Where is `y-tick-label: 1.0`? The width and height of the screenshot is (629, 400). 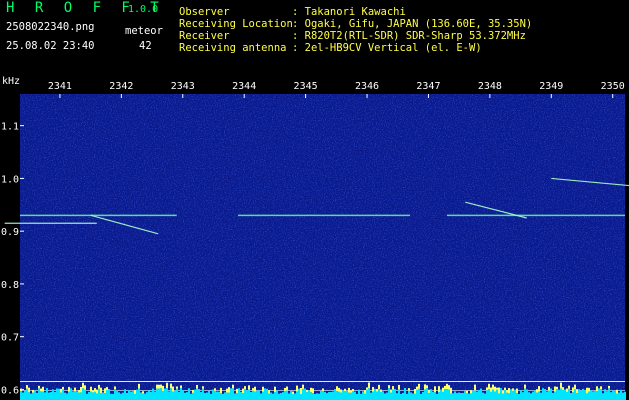 y-tick-label: 1.0 is located at coordinates (10, 179).